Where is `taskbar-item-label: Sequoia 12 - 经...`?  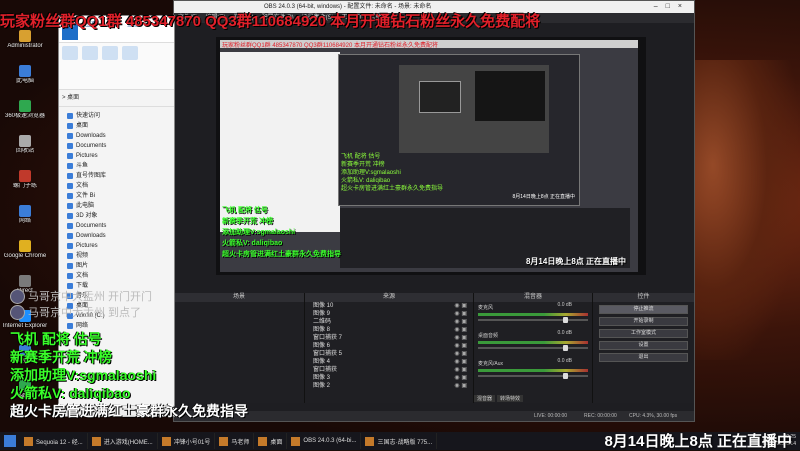
taskbar-item-label: Sequoia 12 - 经... is located at coordinates (59, 442).